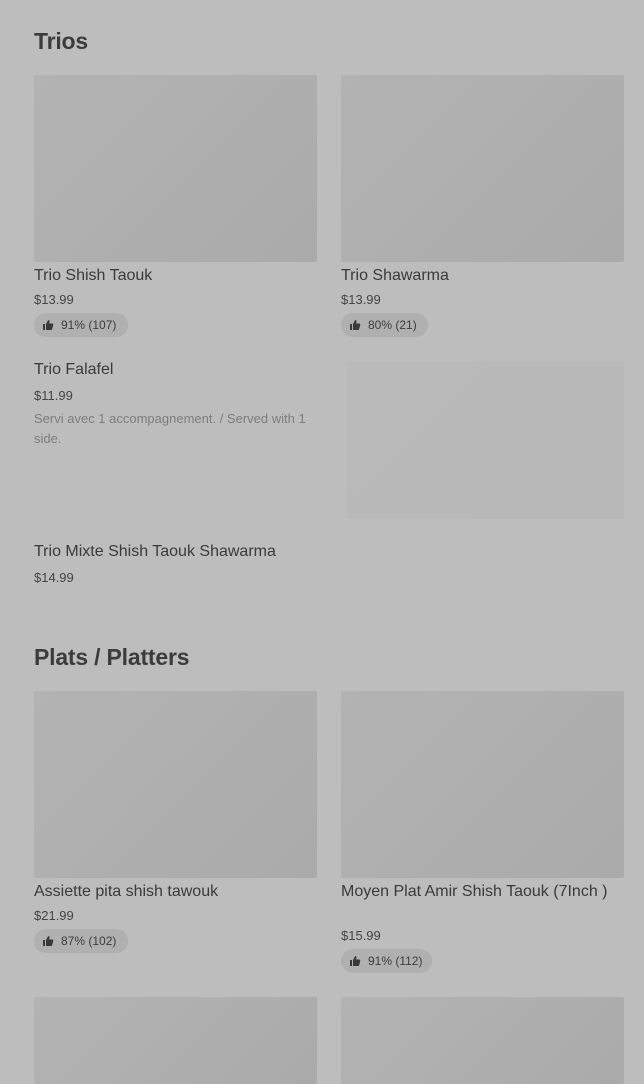 Image resolution: width=644 pixels, height=1084 pixels. I want to click on item-name-trio-shawarma: Trio Shawarma, so click(395, 276).